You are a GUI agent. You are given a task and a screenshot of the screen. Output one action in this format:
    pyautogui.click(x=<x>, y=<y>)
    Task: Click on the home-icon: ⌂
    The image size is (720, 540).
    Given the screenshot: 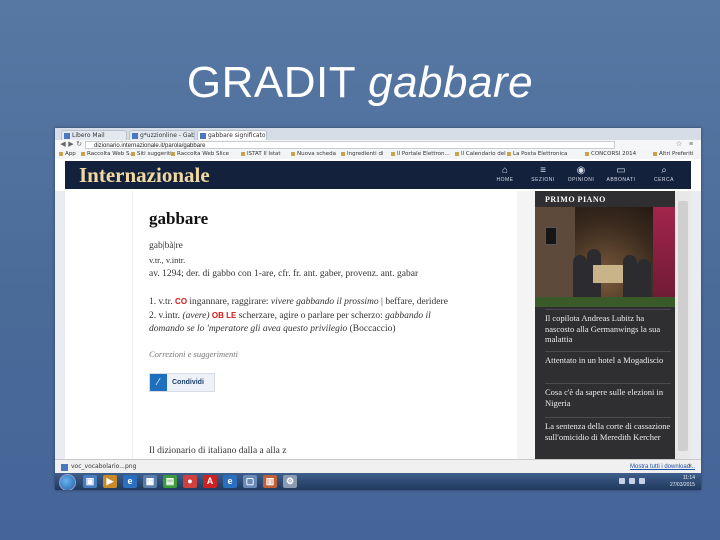 What is the action you would take?
    pyautogui.click(x=505, y=170)
    